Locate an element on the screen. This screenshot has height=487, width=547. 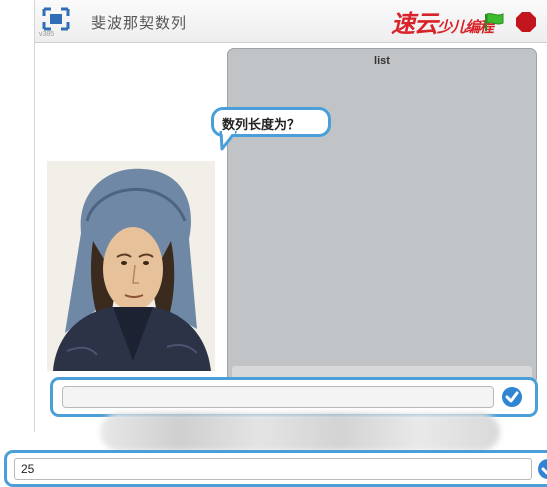
version-label: v385 is located at coordinates (47, 34).